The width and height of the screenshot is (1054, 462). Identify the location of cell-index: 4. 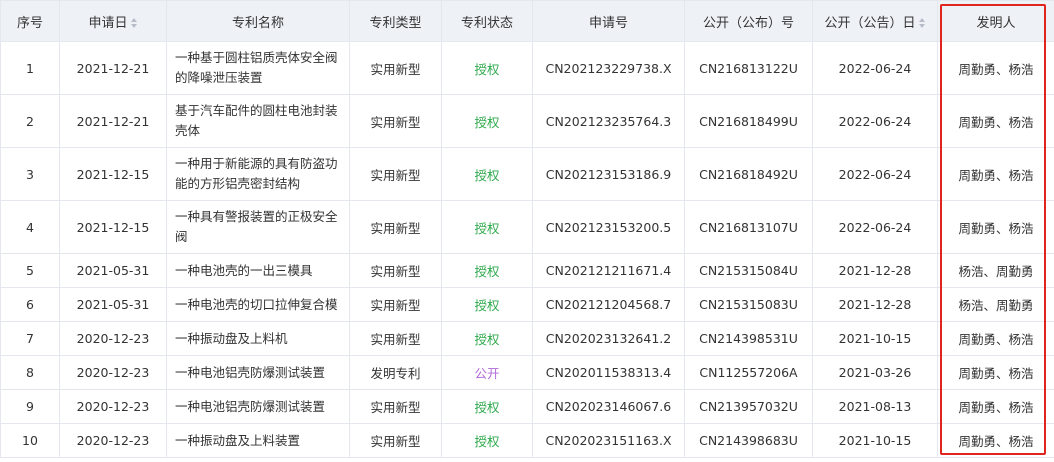
(30, 227).